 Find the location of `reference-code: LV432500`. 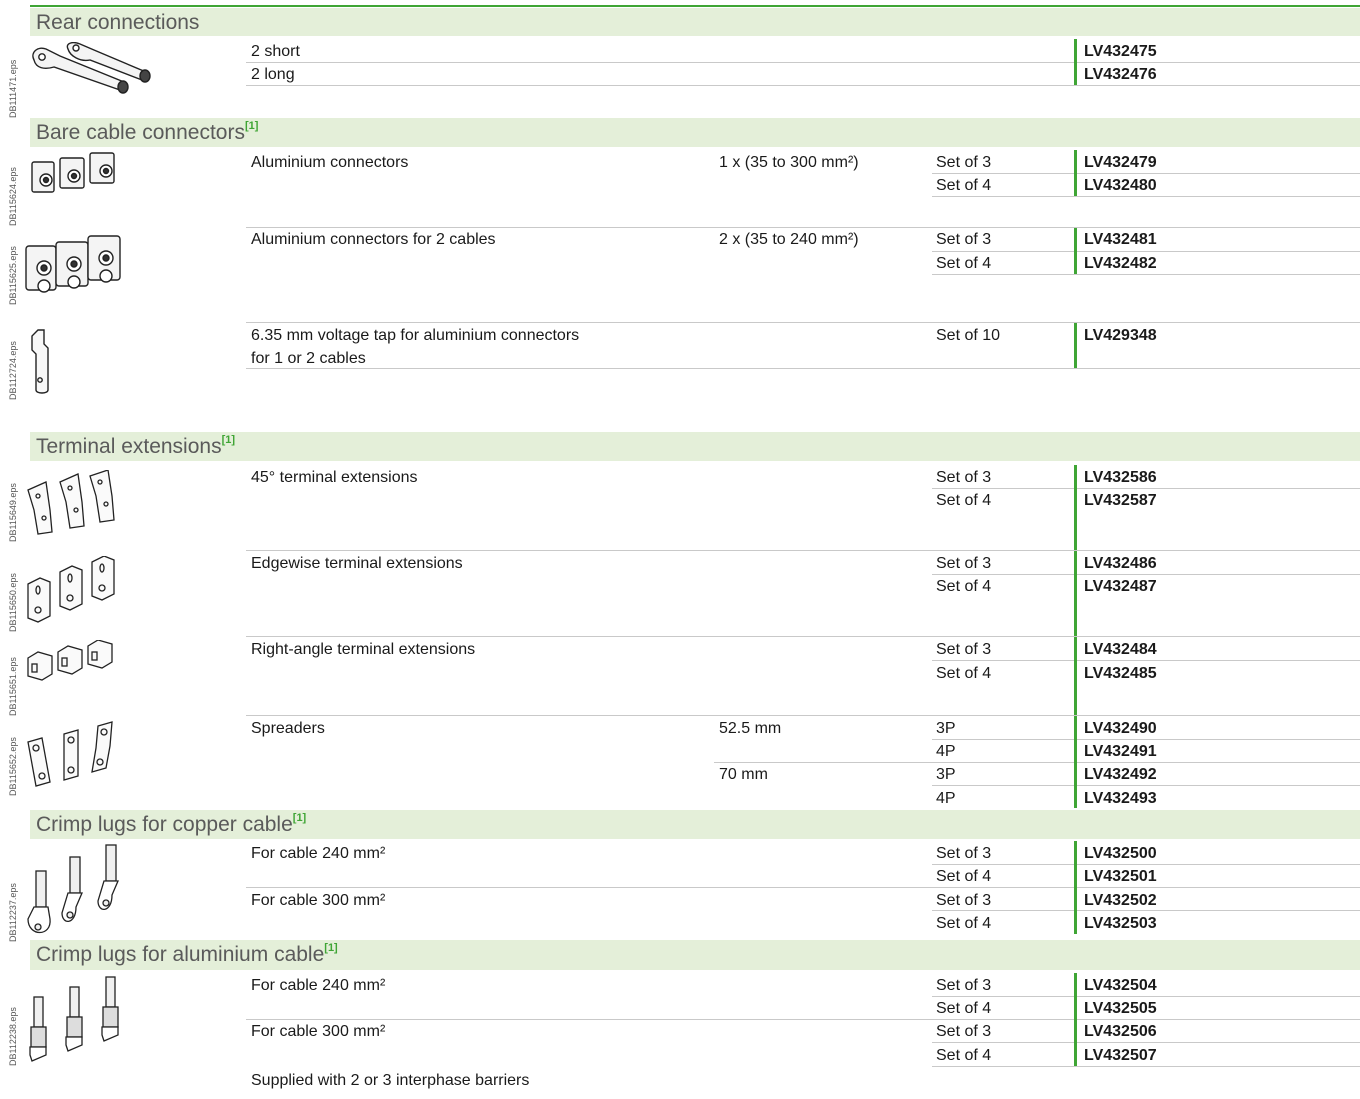

reference-code: LV432500 is located at coordinates (1120, 853).